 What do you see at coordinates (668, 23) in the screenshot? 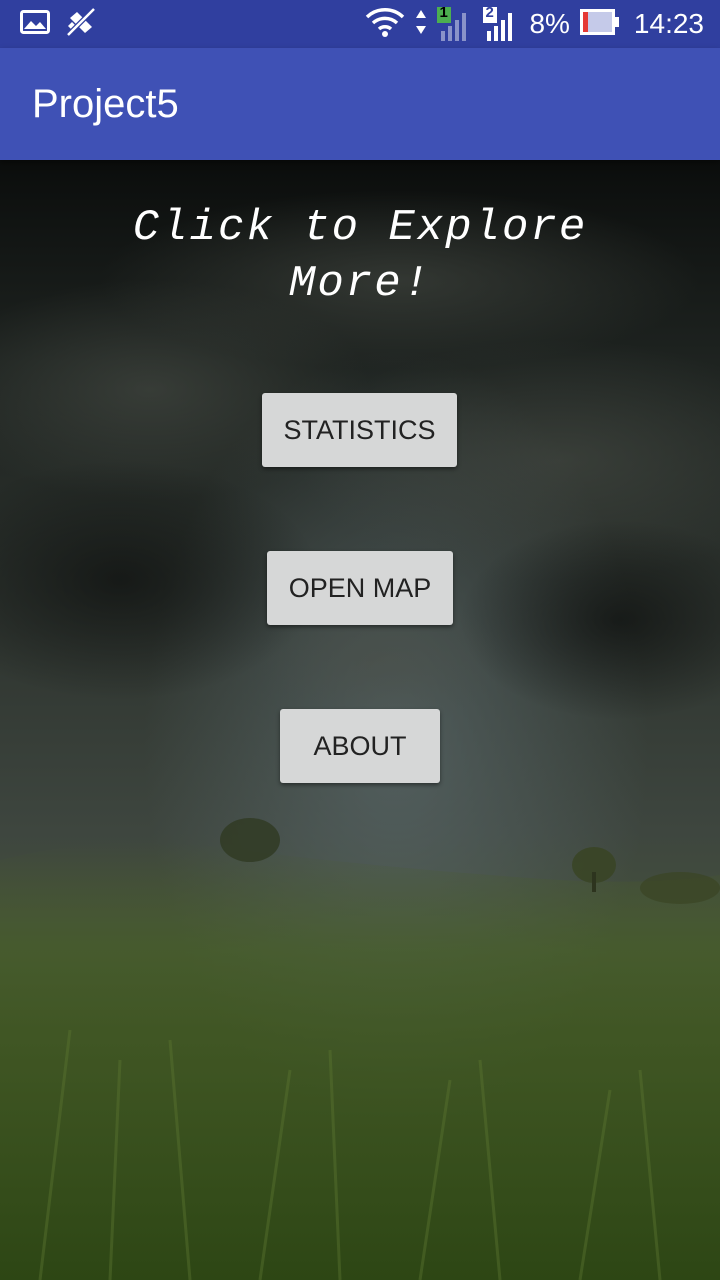
I see `clock: 14:23` at bounding box center [668, 23].